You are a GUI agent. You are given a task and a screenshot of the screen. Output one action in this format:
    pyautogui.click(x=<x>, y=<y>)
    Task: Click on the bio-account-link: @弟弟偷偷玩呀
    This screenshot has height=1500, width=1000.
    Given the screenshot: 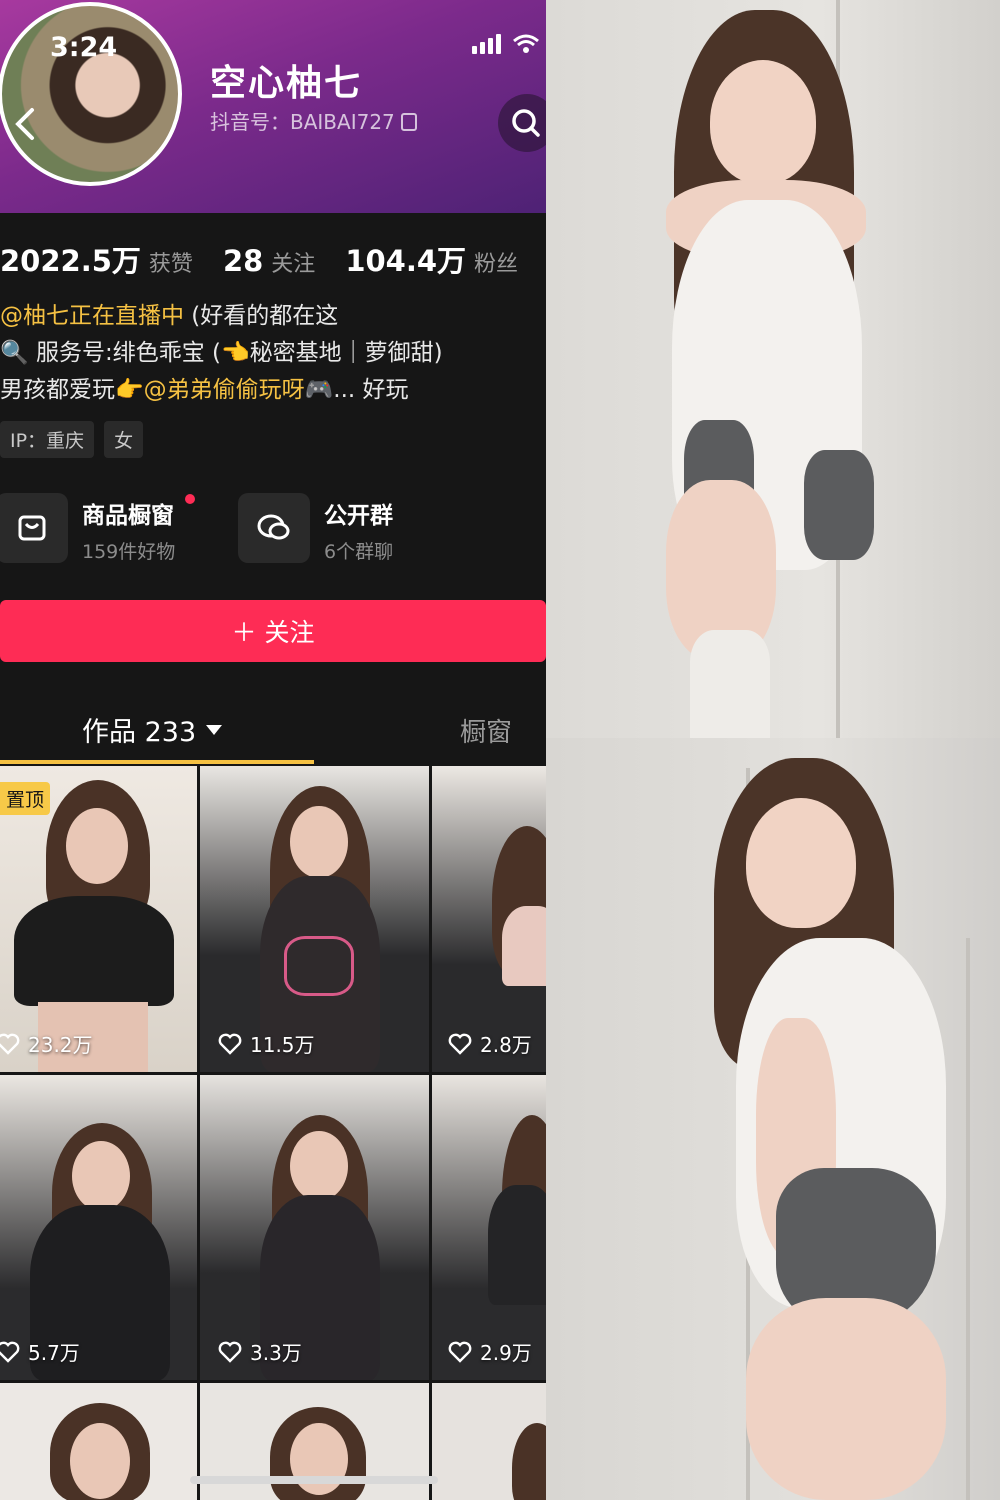 What is the action you would take?
    pyautogui.click(x=224, y=390)
    